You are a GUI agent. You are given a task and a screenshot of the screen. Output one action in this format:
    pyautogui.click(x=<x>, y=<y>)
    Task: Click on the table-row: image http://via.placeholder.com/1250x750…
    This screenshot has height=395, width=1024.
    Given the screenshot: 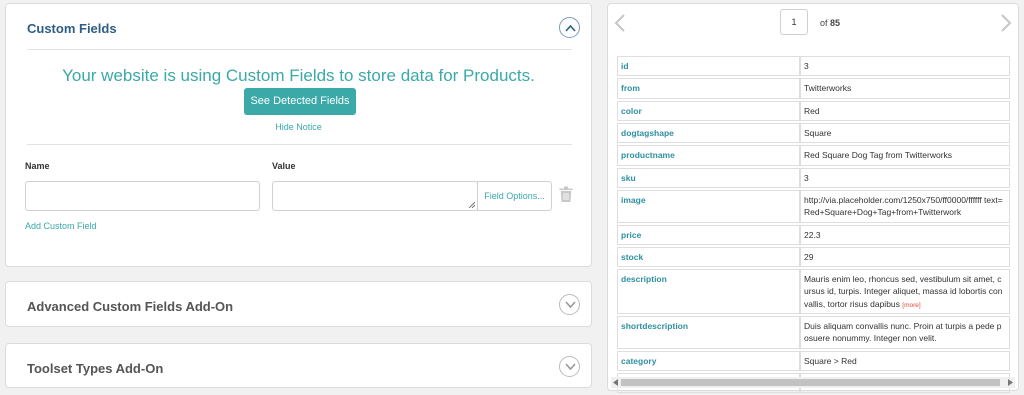 What is the action you would take?
    pyautogui.click(x=813, y=206)
    